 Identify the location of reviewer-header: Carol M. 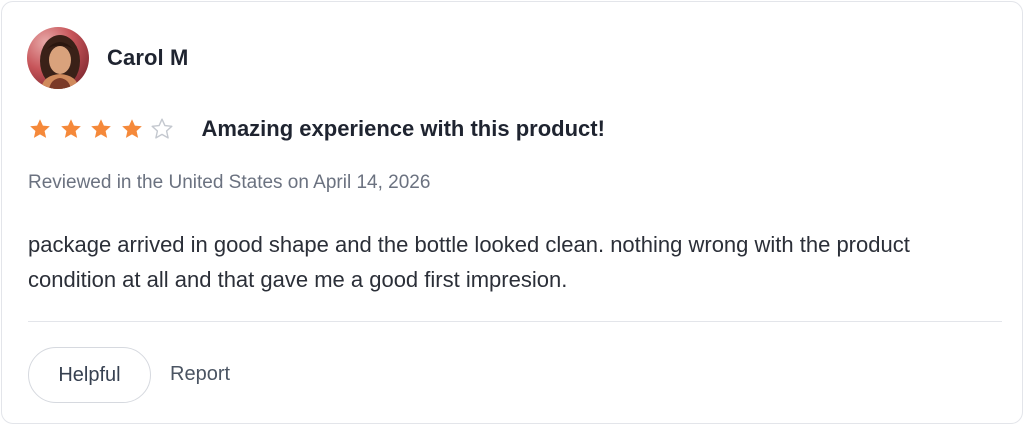
(107, 58).